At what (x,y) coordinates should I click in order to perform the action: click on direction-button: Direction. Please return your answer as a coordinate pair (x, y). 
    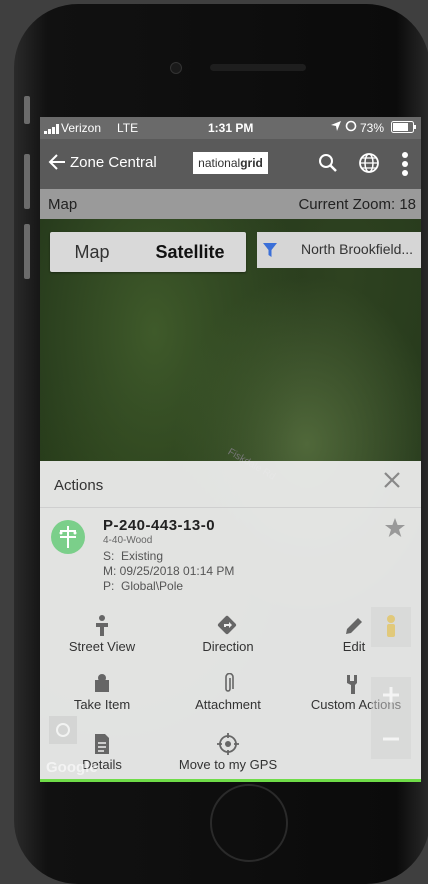
    Looking at the image, I should click on (228, 634).